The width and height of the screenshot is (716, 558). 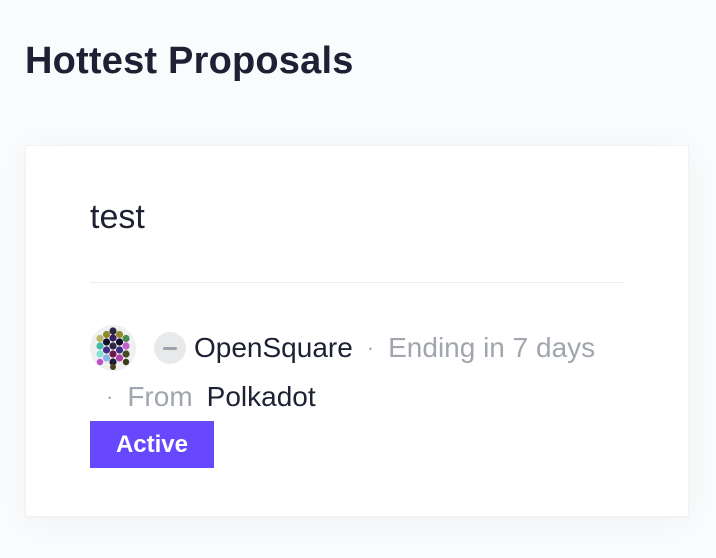 I want to click on ending-time: Ending in 7 days, so click(x=492, y=347).